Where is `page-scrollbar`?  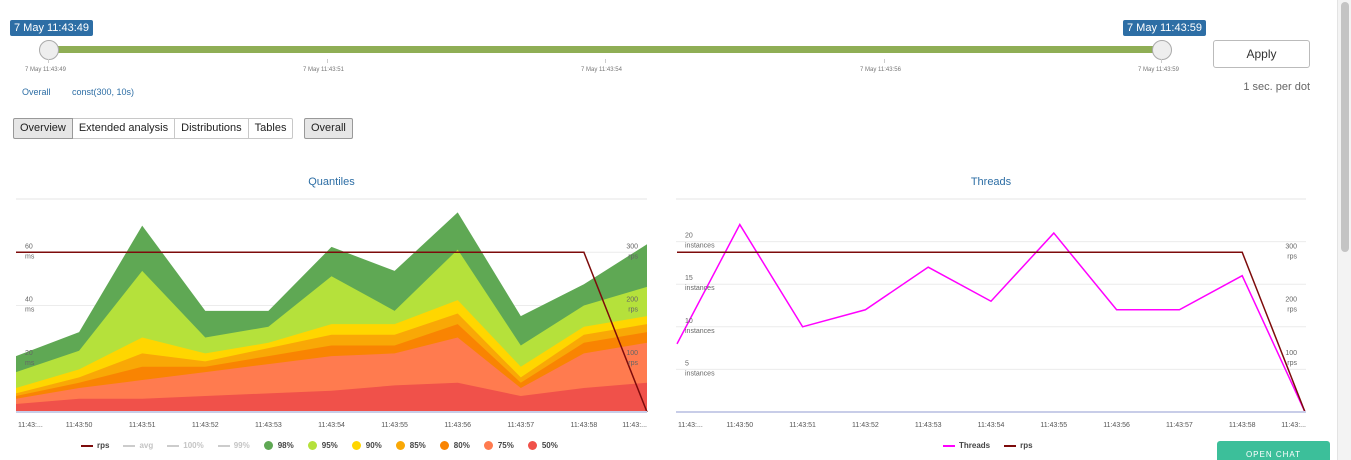 page-scrollbar is located at coordinates (1344, 230).